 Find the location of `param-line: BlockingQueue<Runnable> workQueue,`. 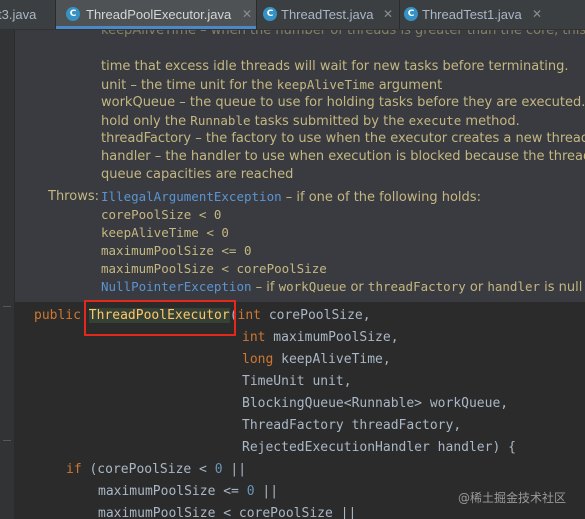

param-line: BlockingQueue<Runnable> workQueue, is located at coordinates (375, 403).